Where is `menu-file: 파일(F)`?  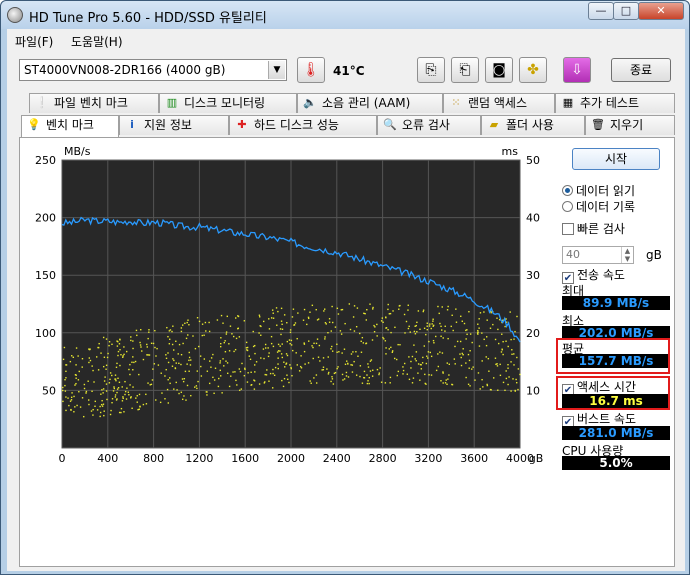 menu-file: 파일(F) is located at coordinates (34, 41).